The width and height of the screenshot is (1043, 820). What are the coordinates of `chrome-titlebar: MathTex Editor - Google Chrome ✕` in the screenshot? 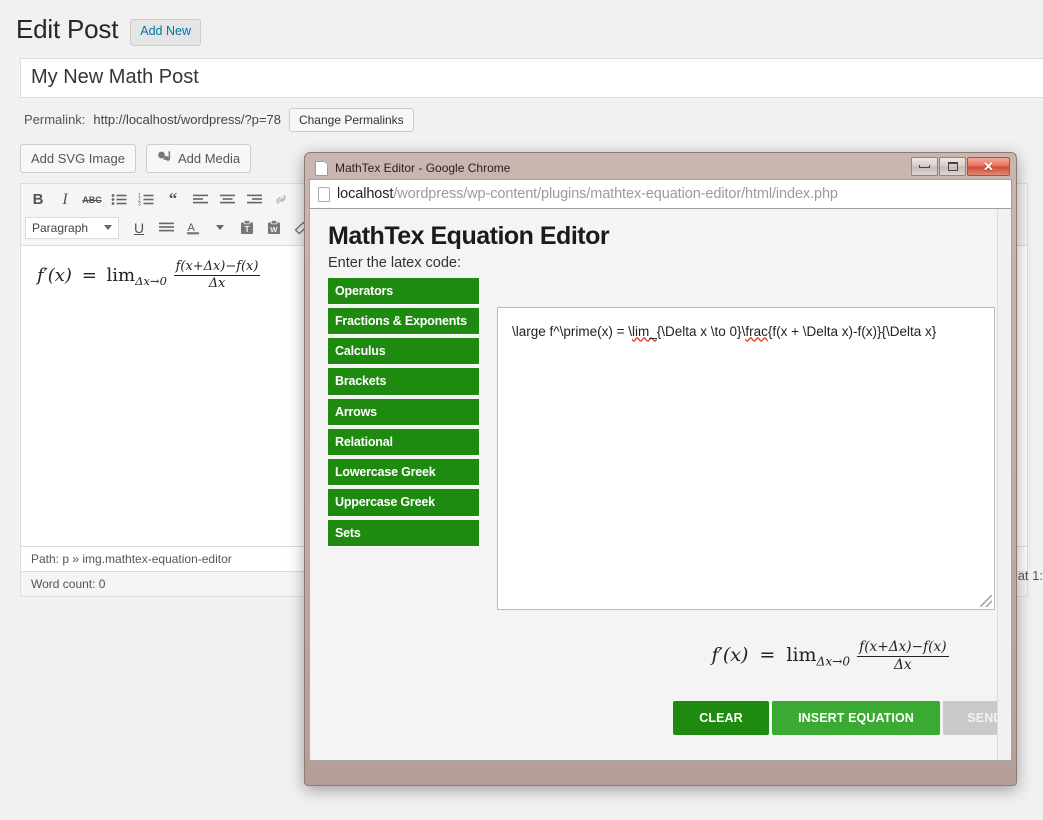 It's located at (660, 168).